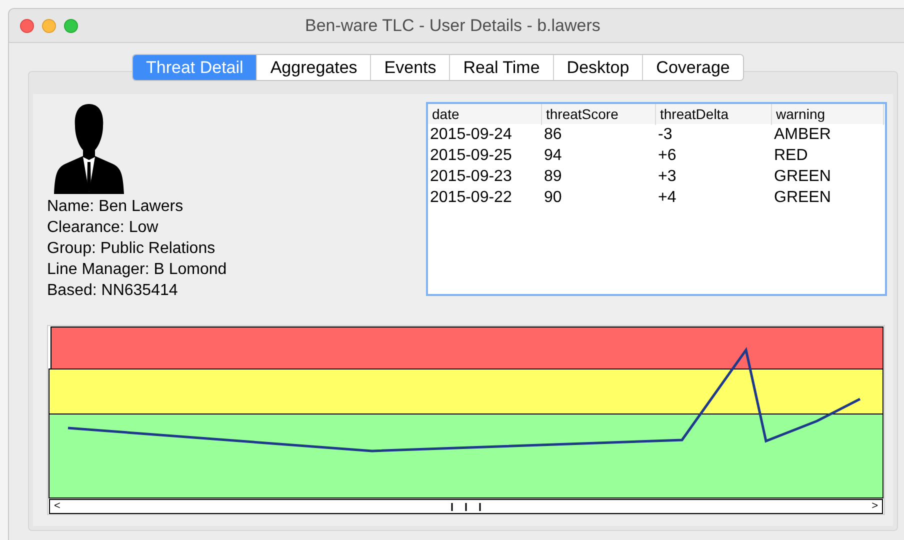 This screenshot has height=540, width=904. Describe the element at coordinates (471, 176) in the screenshot. I see `table-cell-text: 2015-09-23` at that location.